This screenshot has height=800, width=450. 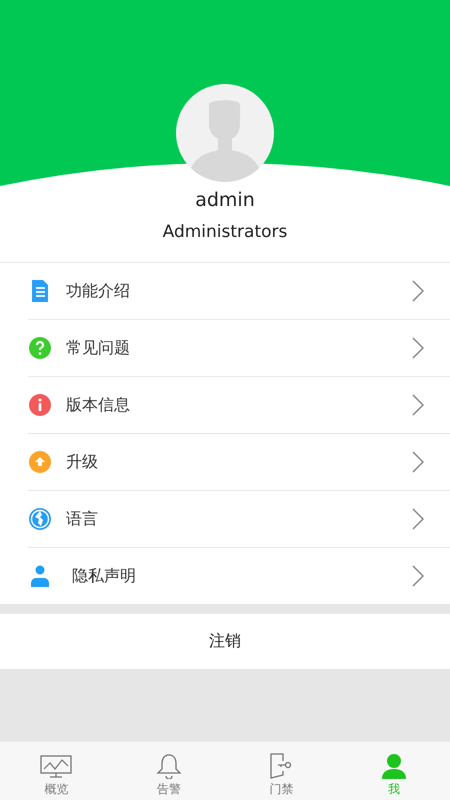 I want to click on menu-item: 版本信息, so click(x=239, y=405).